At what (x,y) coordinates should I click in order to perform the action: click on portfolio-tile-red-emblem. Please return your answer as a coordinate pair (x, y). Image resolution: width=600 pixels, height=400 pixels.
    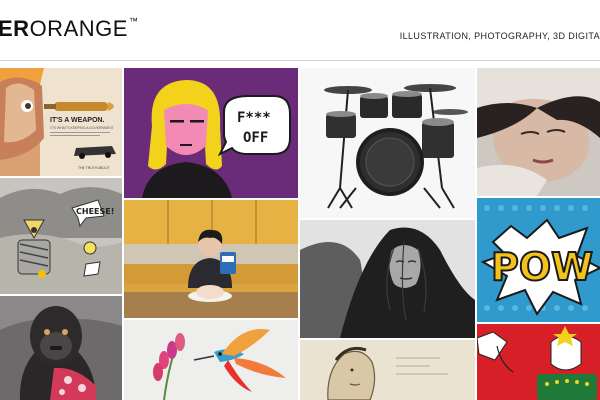
    Looking at the image, I should click on (538, 362).